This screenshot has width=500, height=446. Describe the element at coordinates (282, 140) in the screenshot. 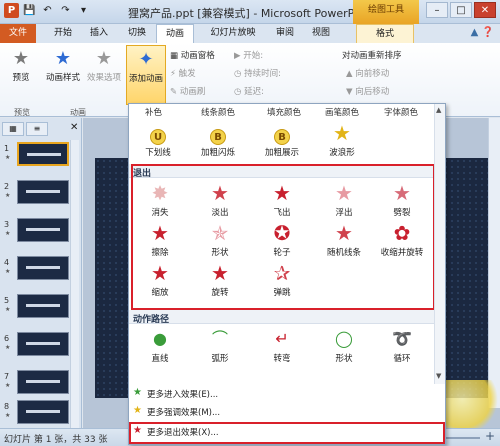

I see `effect-bold-reveal: B 加粗展示` at that location.